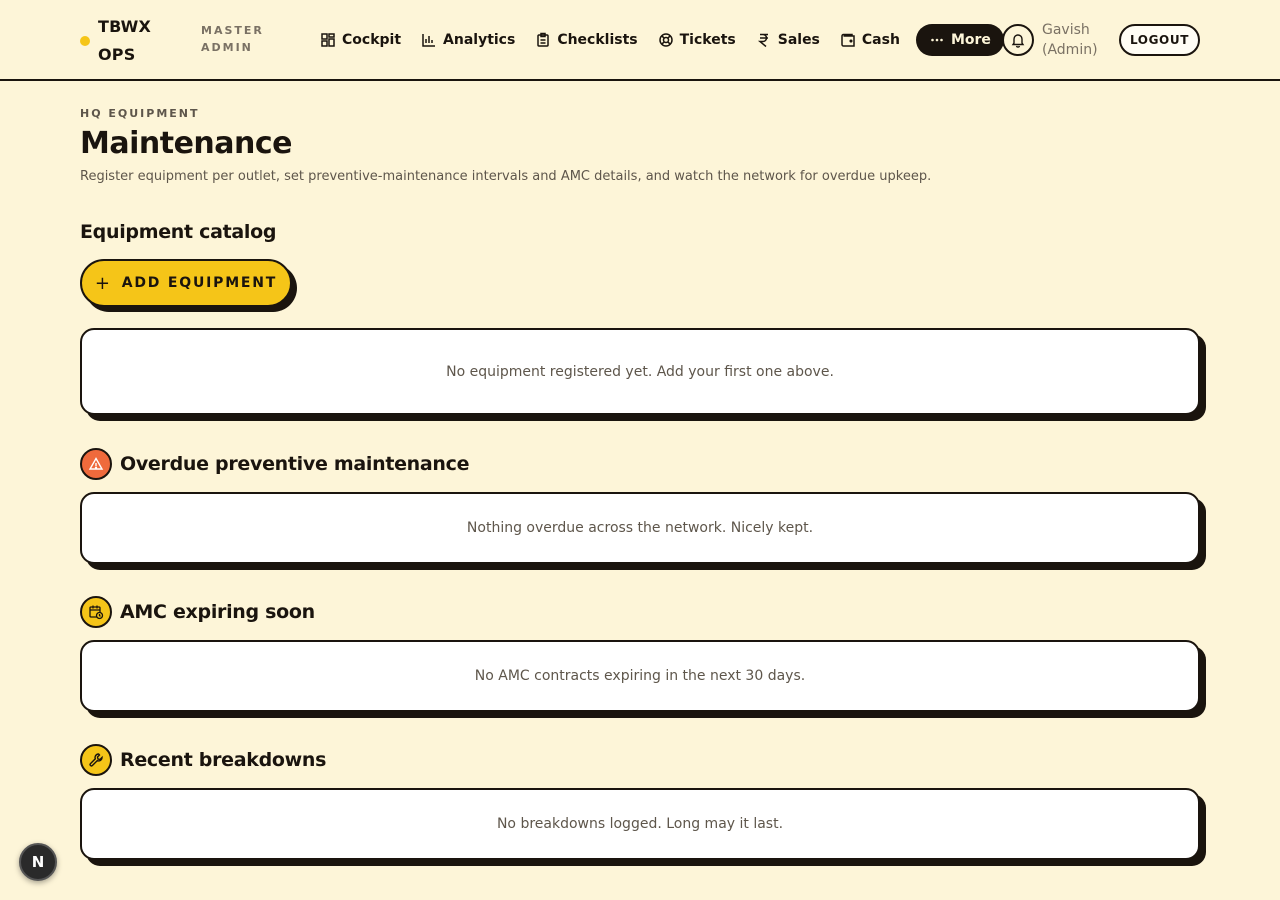 This screenshot has height=900, width=1280. I want to click on calendar-clock-icon, so click(96, 612).